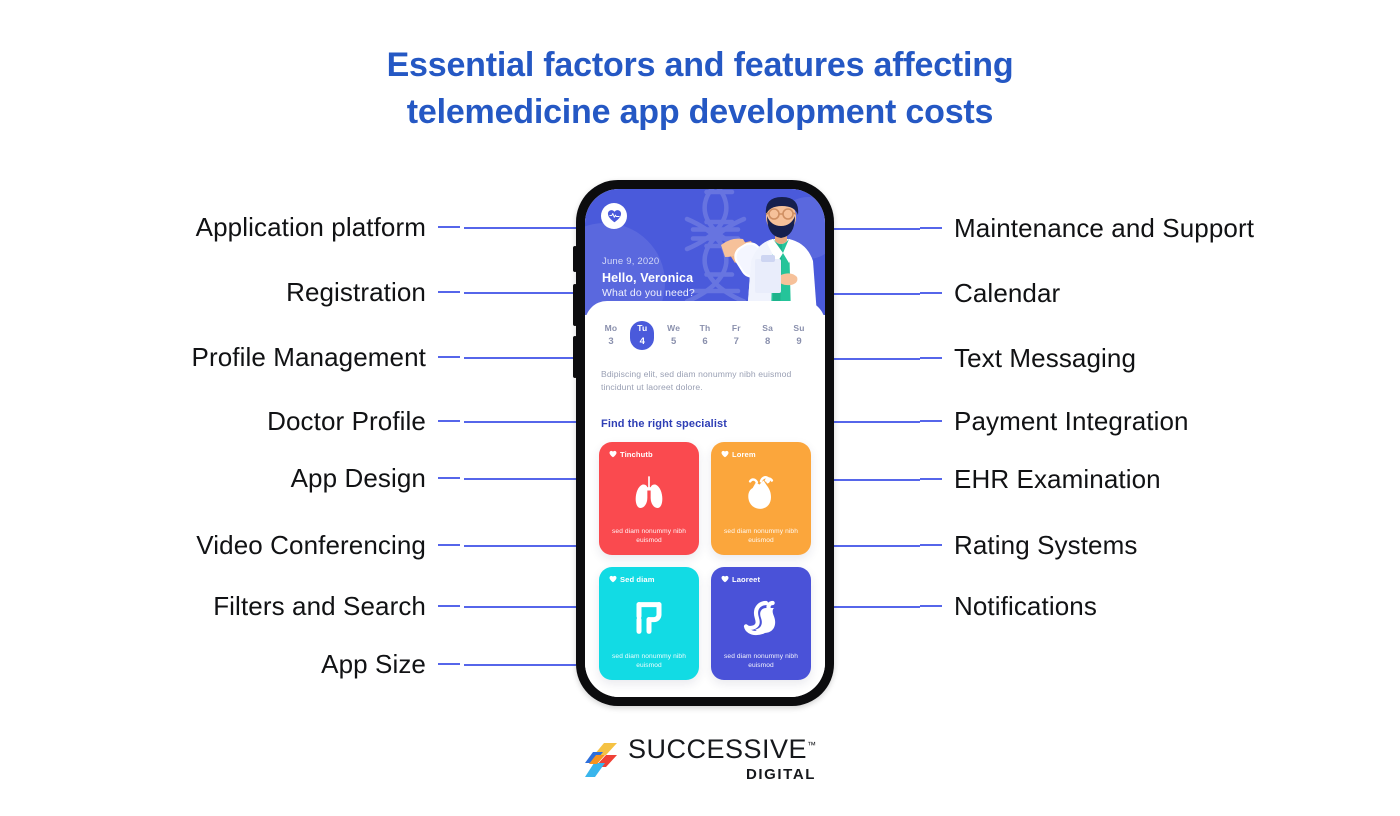 Image resolution: width=1400 pixels, height=816 pixels. What do you see at coordinates (358, 477) in the screenshot?
I see `label-text: App Design` at bounding box center [358, 477].